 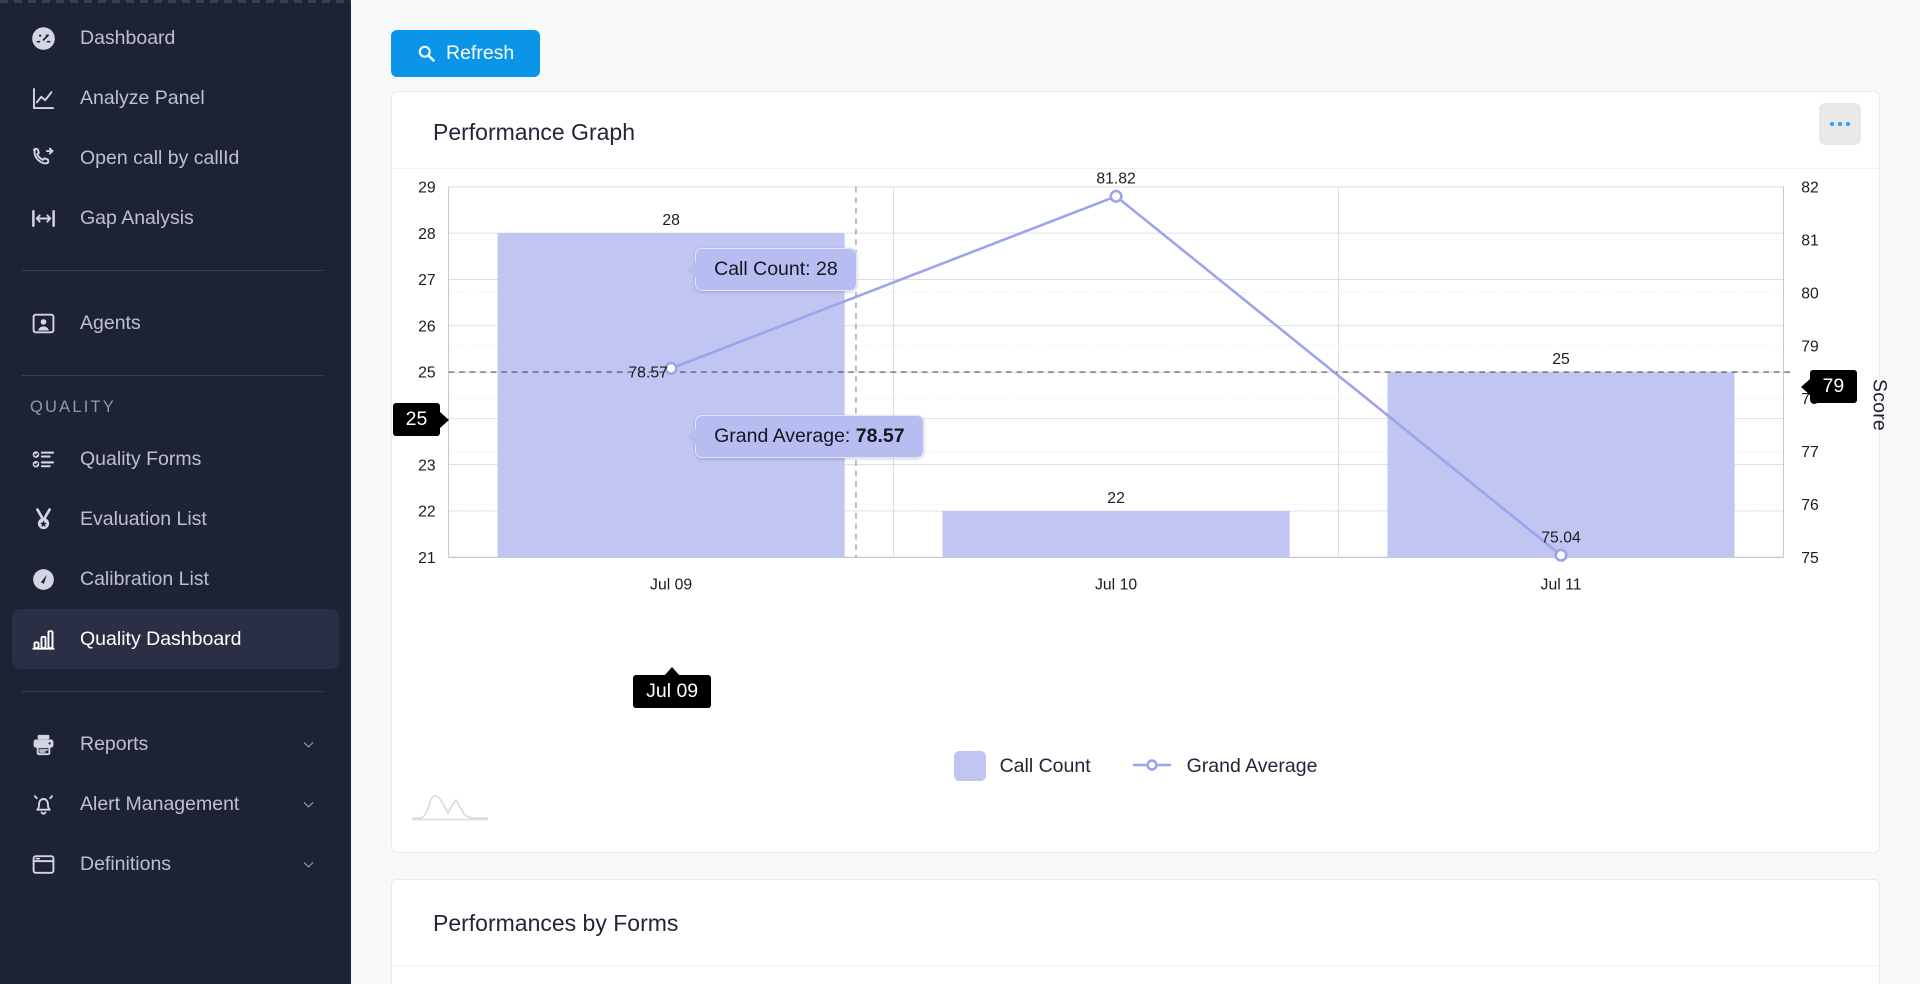 I want to click on sidebar-item-label: Definitions, so click(x=126, y=863).